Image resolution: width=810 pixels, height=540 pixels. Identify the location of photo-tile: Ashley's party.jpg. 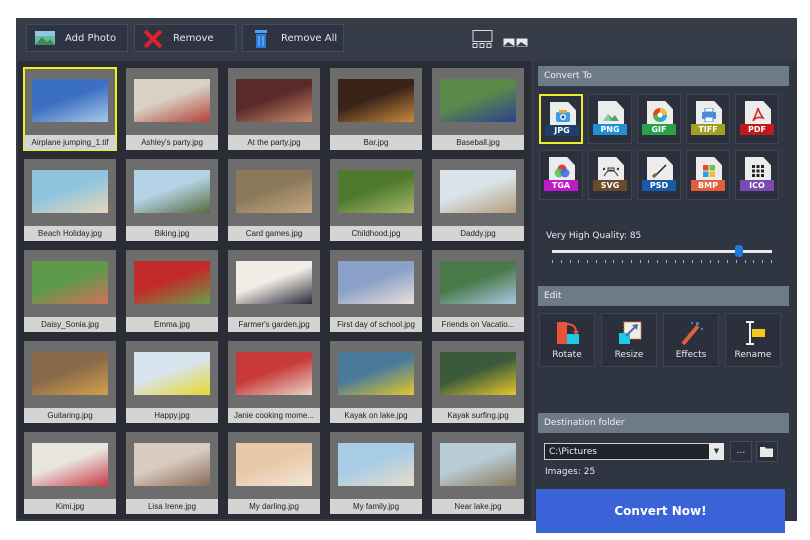
(172, 109).